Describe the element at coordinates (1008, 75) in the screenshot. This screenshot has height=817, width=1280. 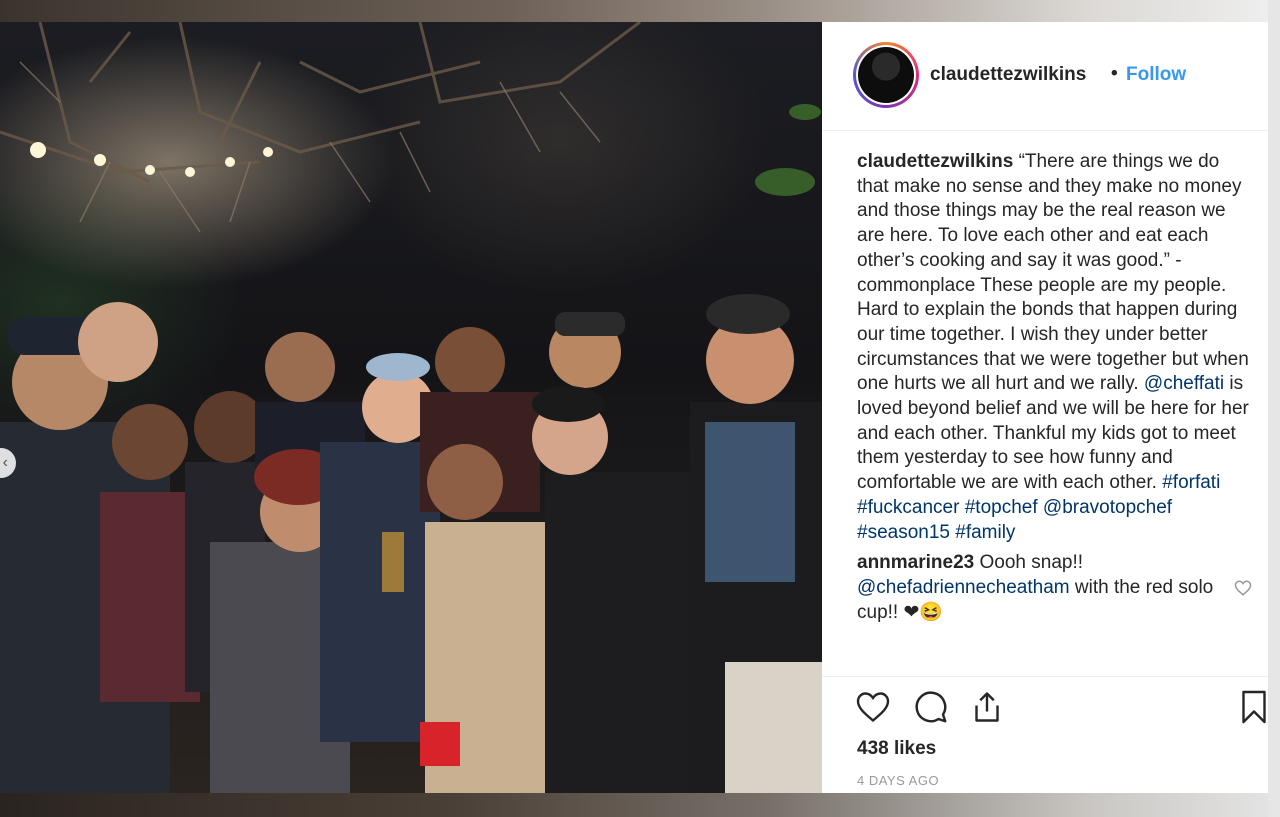
I see `header-username: claudettezwilkins` at that location.